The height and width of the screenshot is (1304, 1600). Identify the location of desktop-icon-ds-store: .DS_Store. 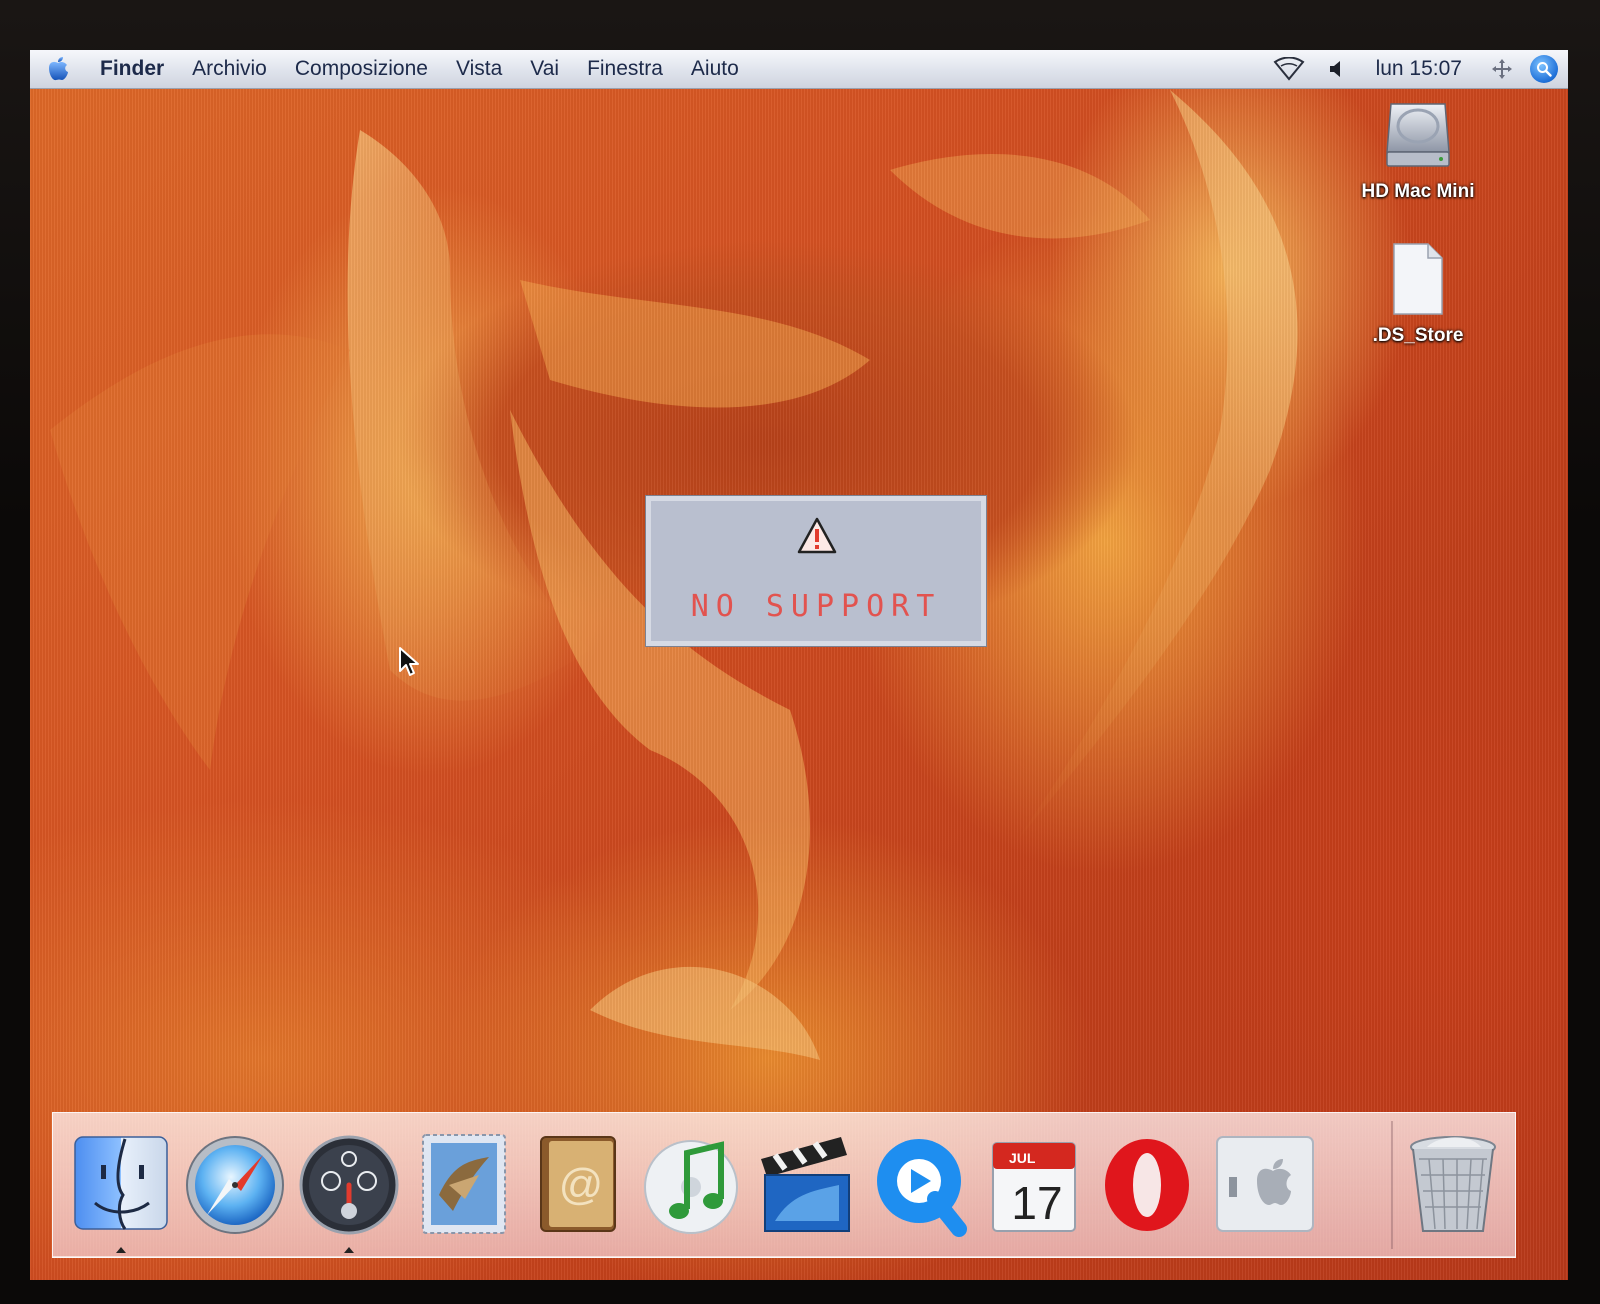
(1418, 294).